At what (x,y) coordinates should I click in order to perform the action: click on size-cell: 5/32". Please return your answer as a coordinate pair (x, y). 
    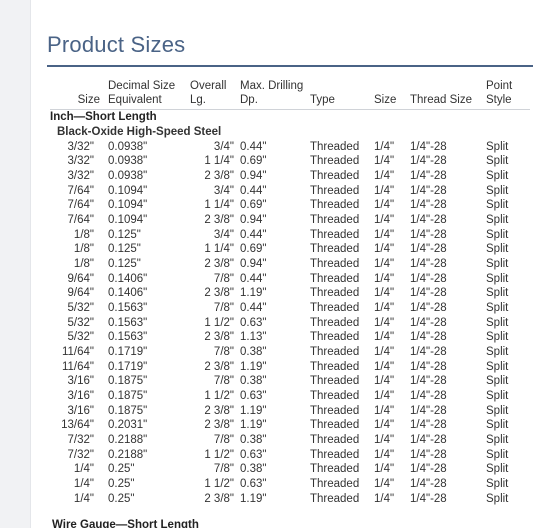
    Looking at the image, I should click on (80, 322).